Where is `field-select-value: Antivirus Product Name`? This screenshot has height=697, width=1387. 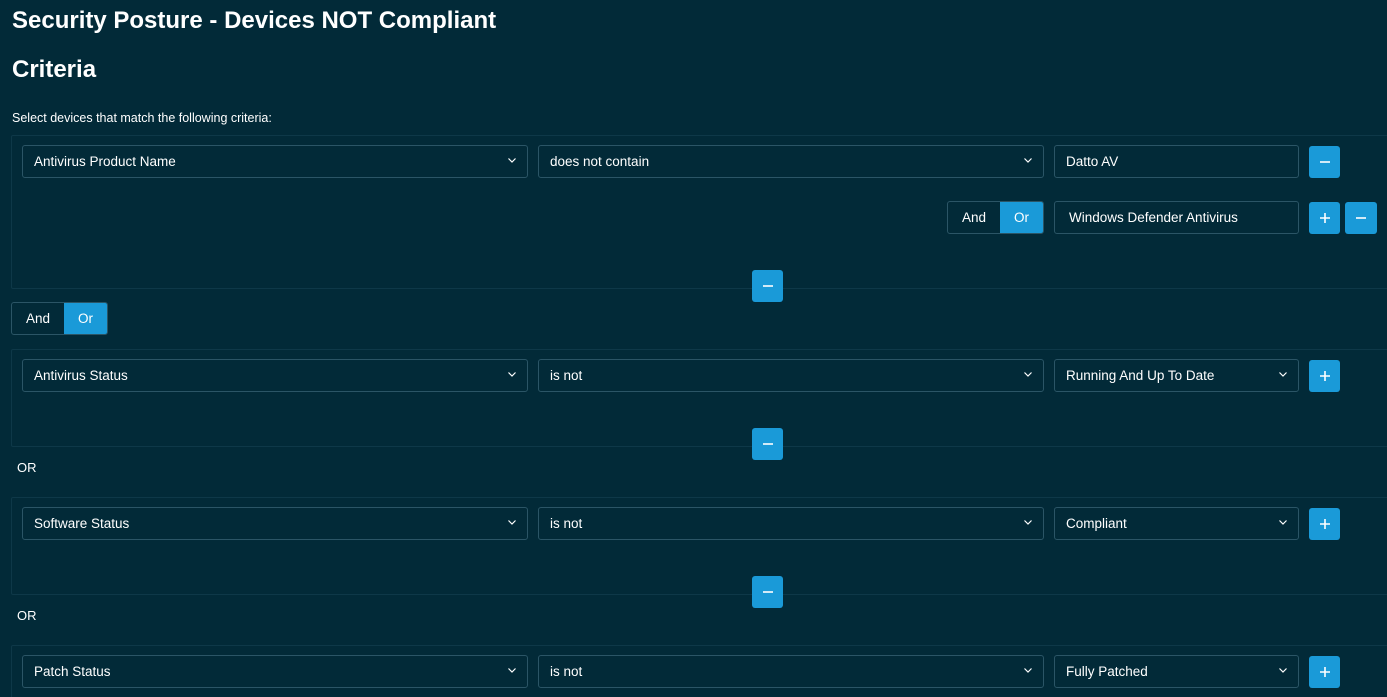
field-select-value: Antivirus Product Name is located at coordinates (105, 161).